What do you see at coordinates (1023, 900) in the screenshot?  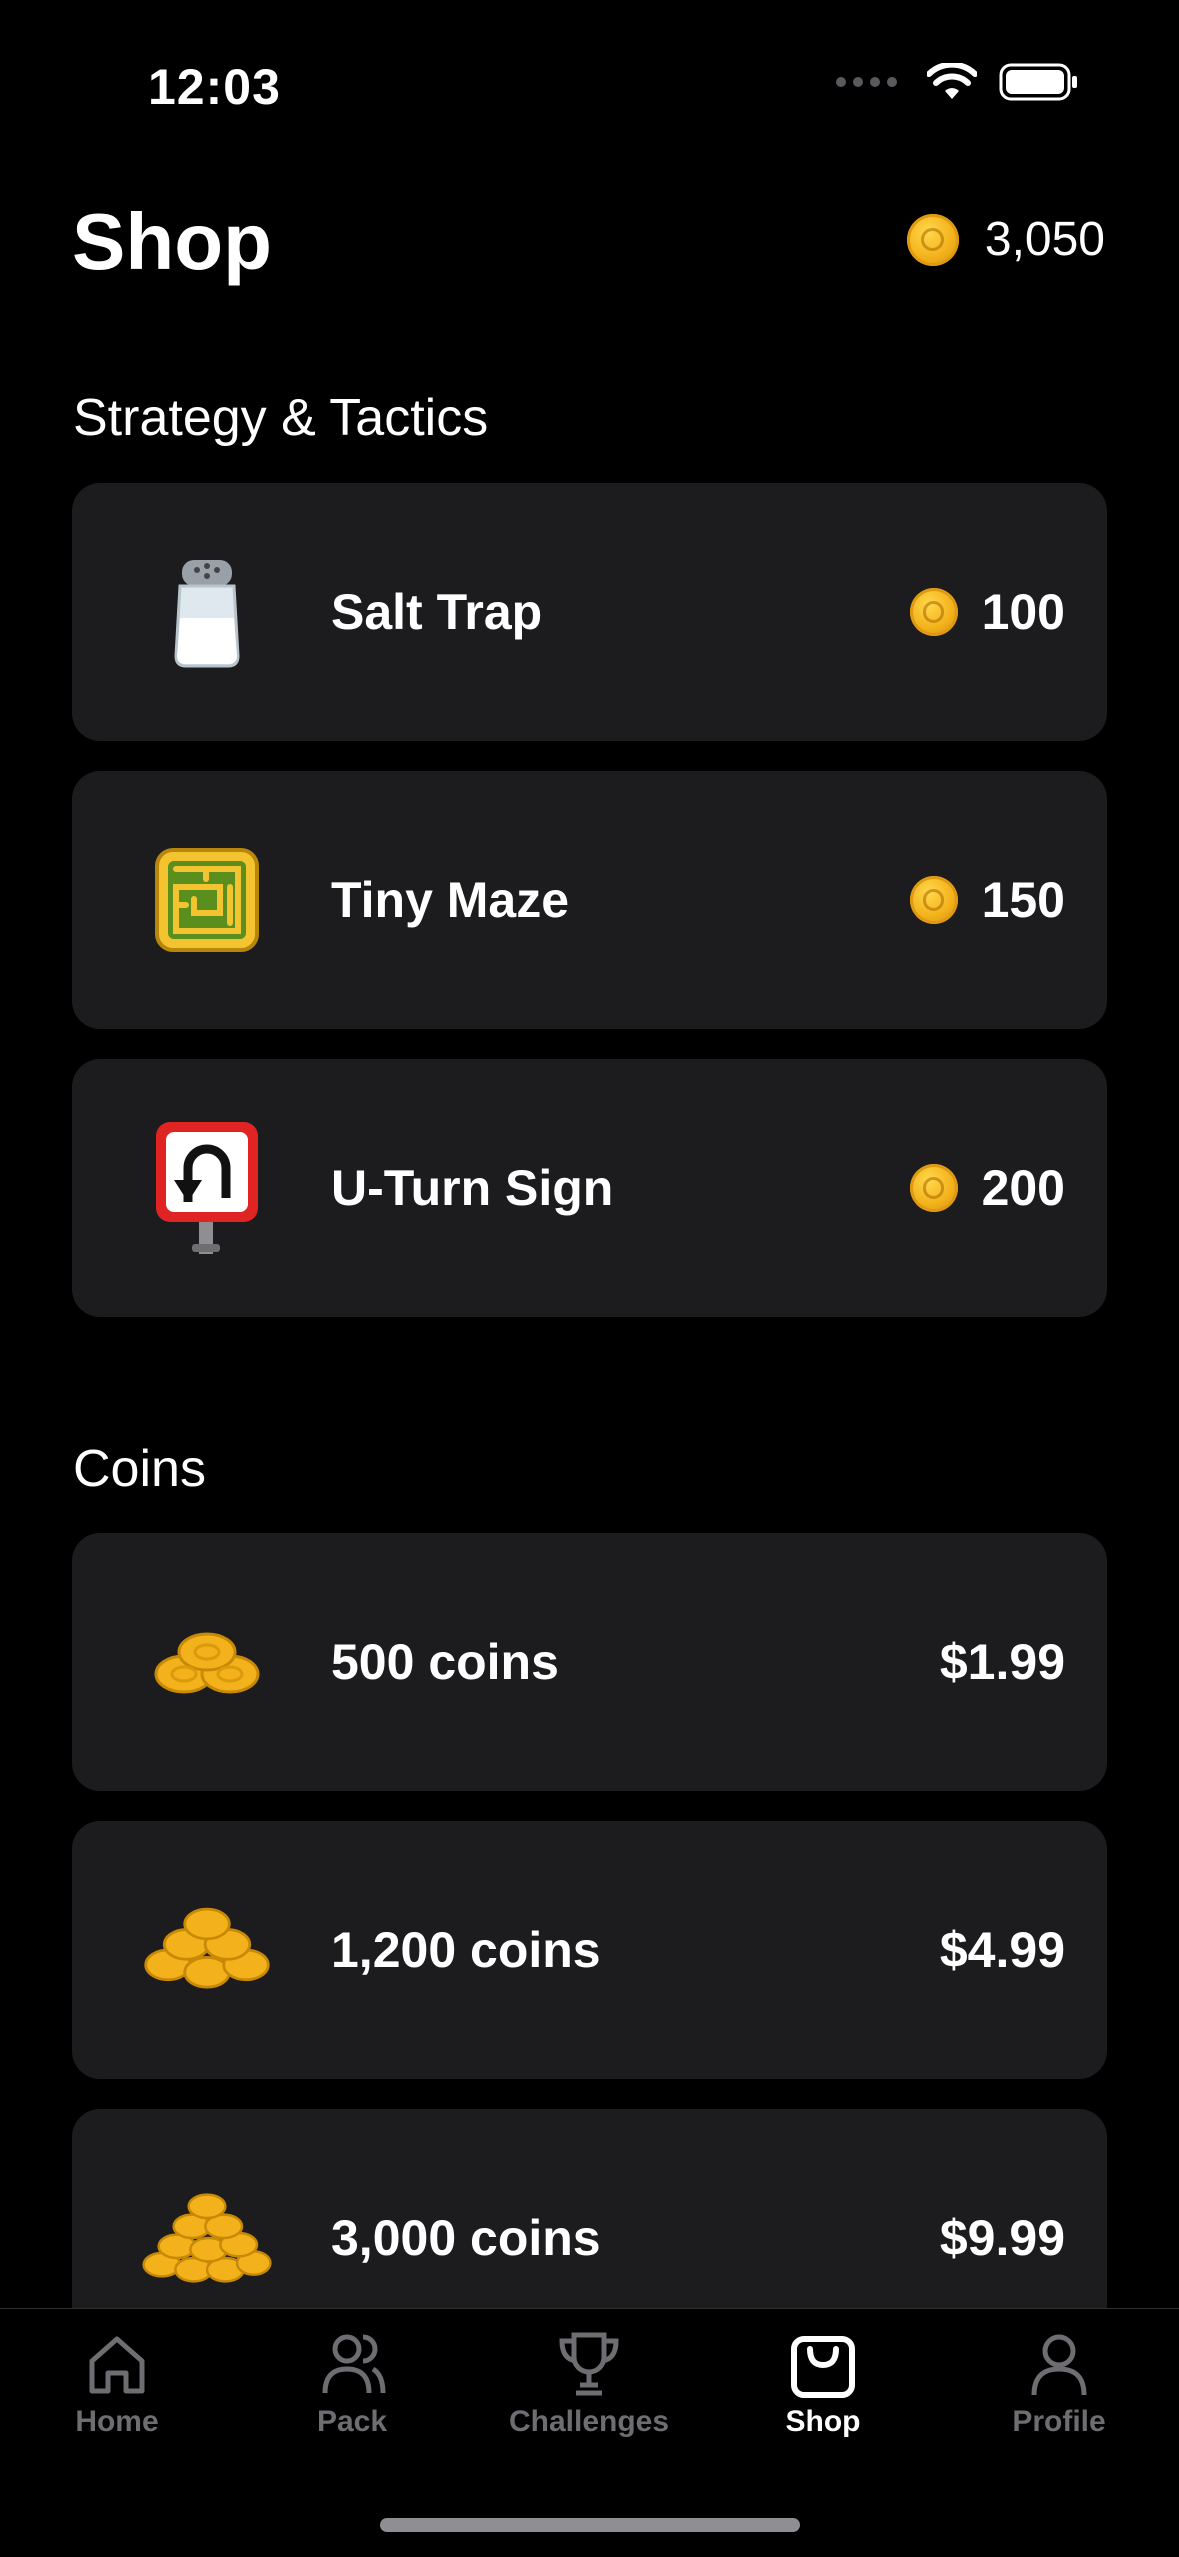 I see `item-price-value: 150` at bounding box center [1023, 900].